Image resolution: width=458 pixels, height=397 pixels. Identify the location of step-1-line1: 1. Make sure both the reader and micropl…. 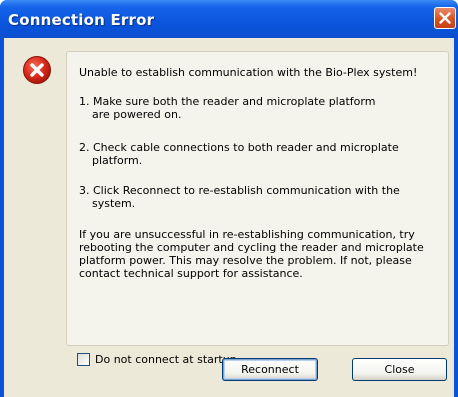
(227, 101).